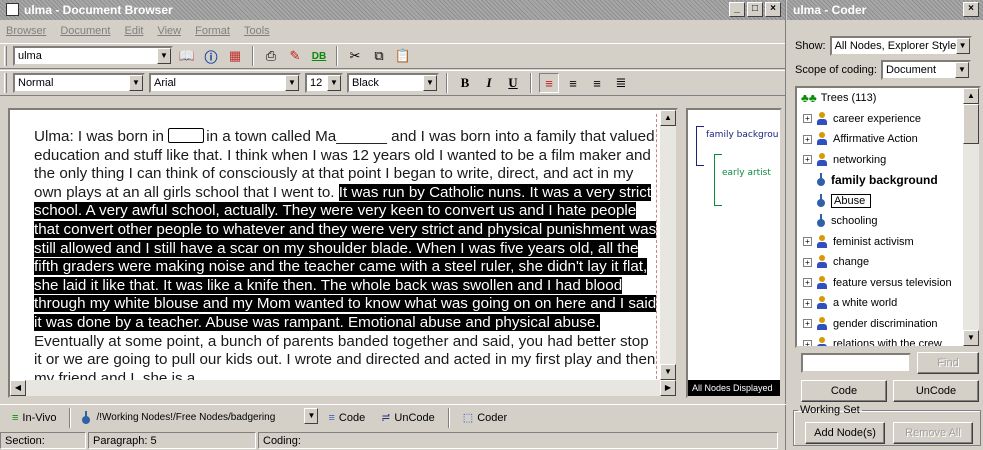 This screenshot has width=983, height=450. Describe the element at coordinates (888, 98) in the screenshot. I see `tree-root: ♣♣ Trees (113)` at that location.